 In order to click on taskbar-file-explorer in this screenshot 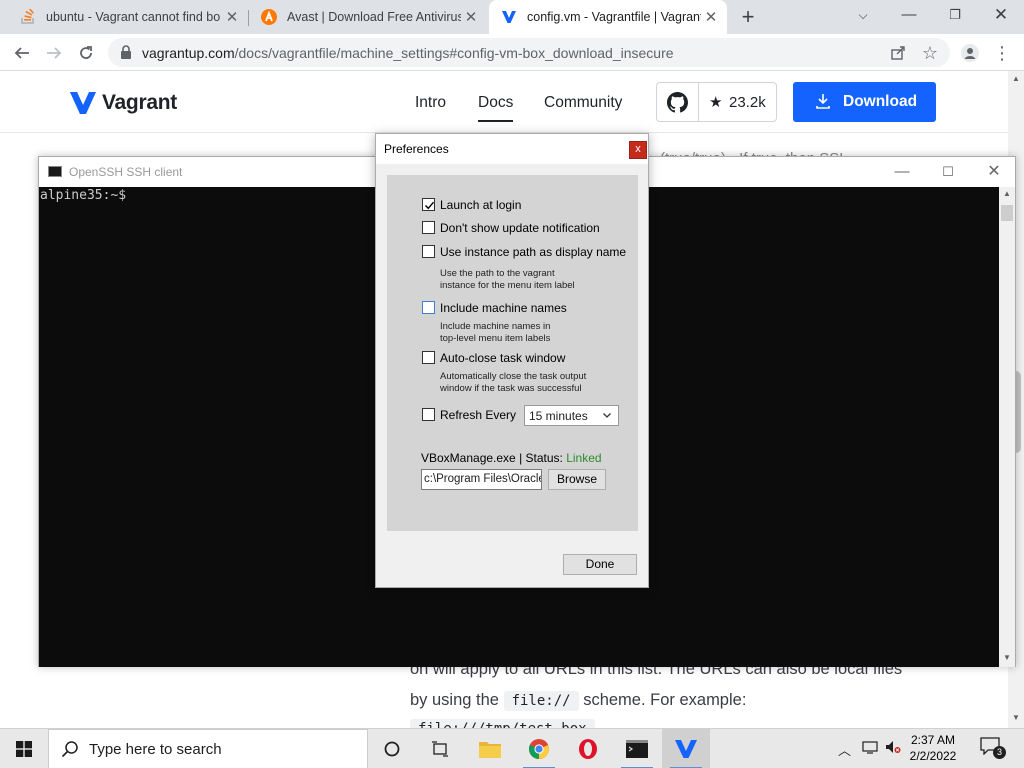, I will do `click(490, 748)`.